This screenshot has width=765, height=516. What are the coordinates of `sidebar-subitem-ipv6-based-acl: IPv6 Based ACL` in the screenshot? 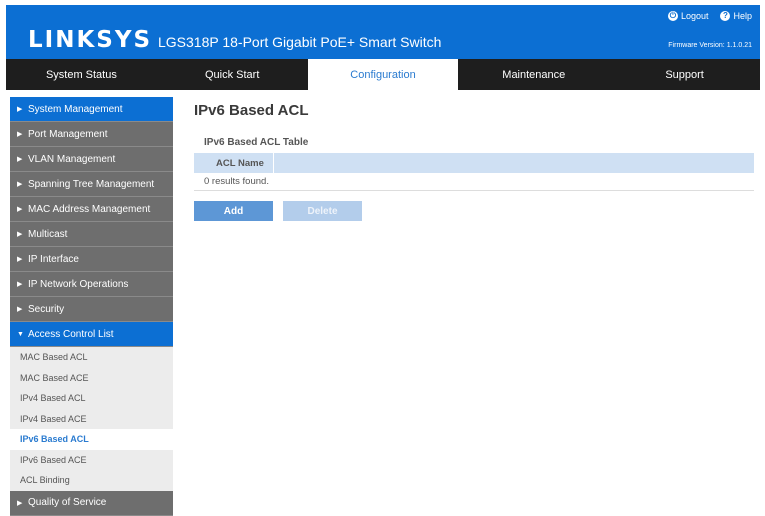 It's located at (91, 439).